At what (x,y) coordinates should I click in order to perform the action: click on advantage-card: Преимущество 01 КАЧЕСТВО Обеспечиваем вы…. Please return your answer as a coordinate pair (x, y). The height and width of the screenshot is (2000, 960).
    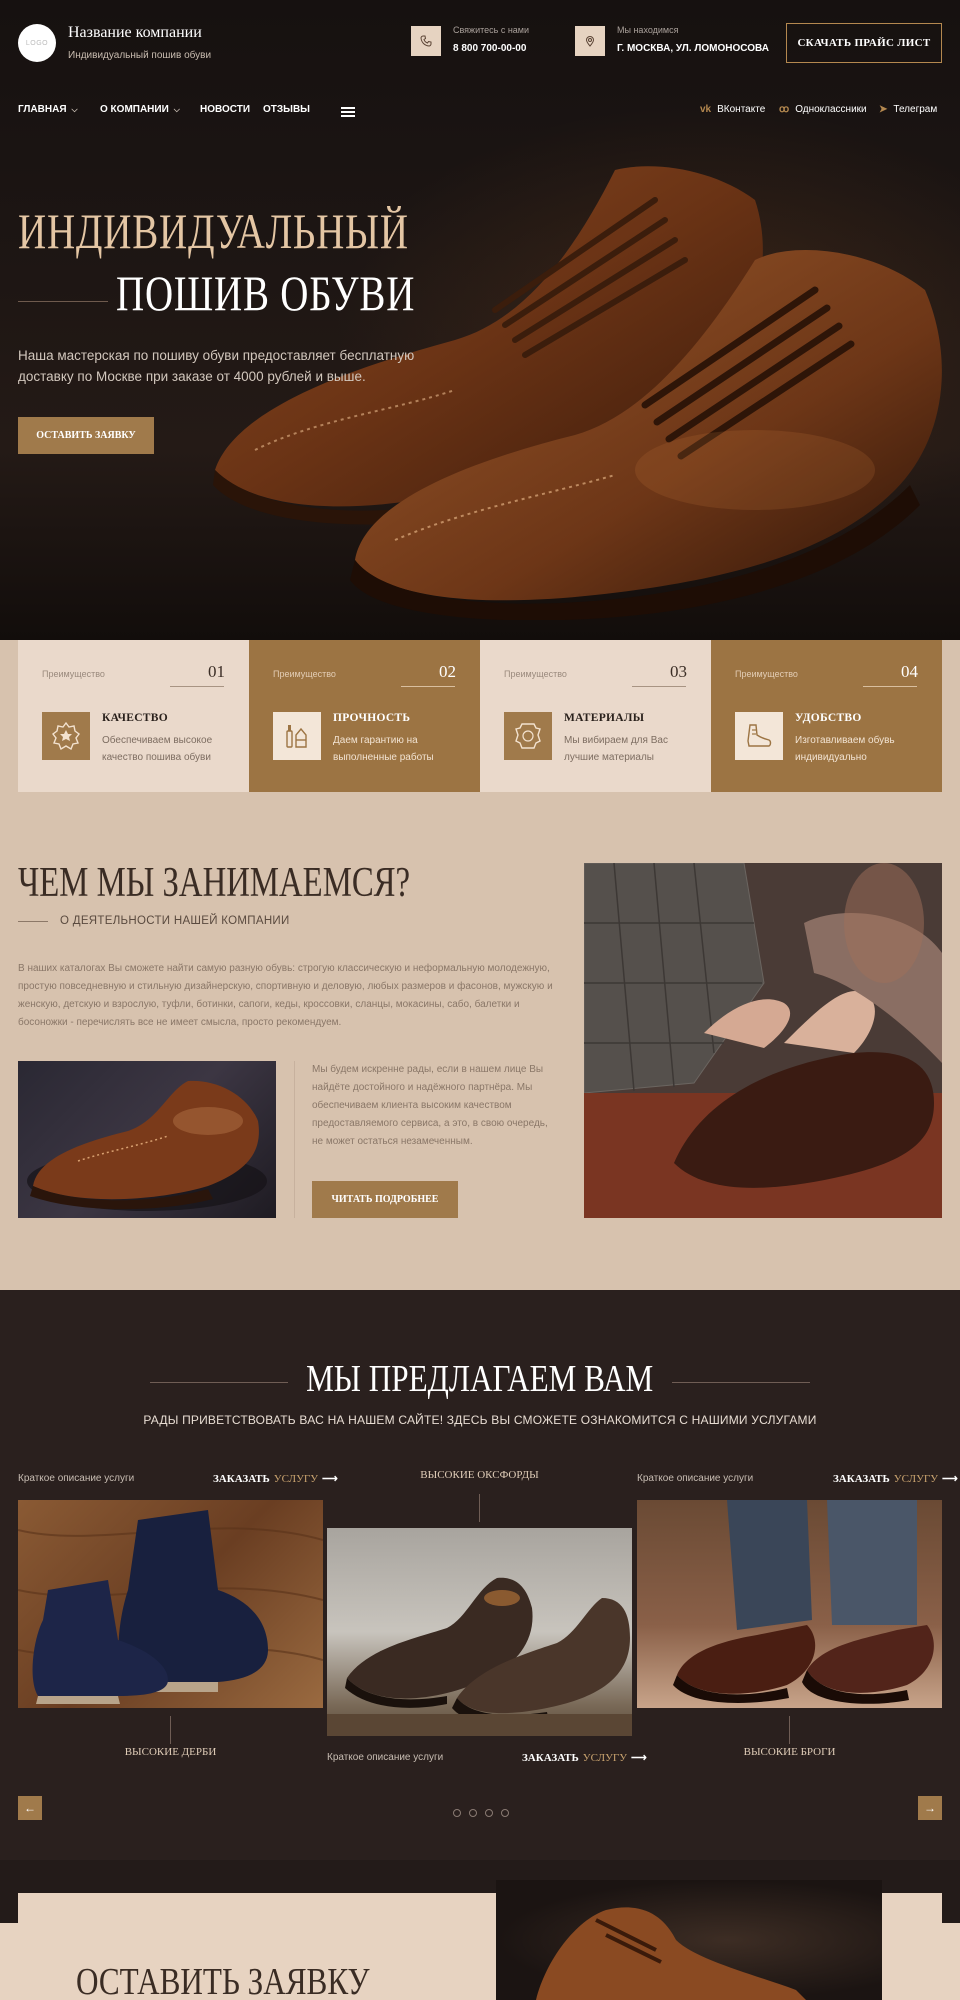
    Looking at the image, I should click on (133, 716).